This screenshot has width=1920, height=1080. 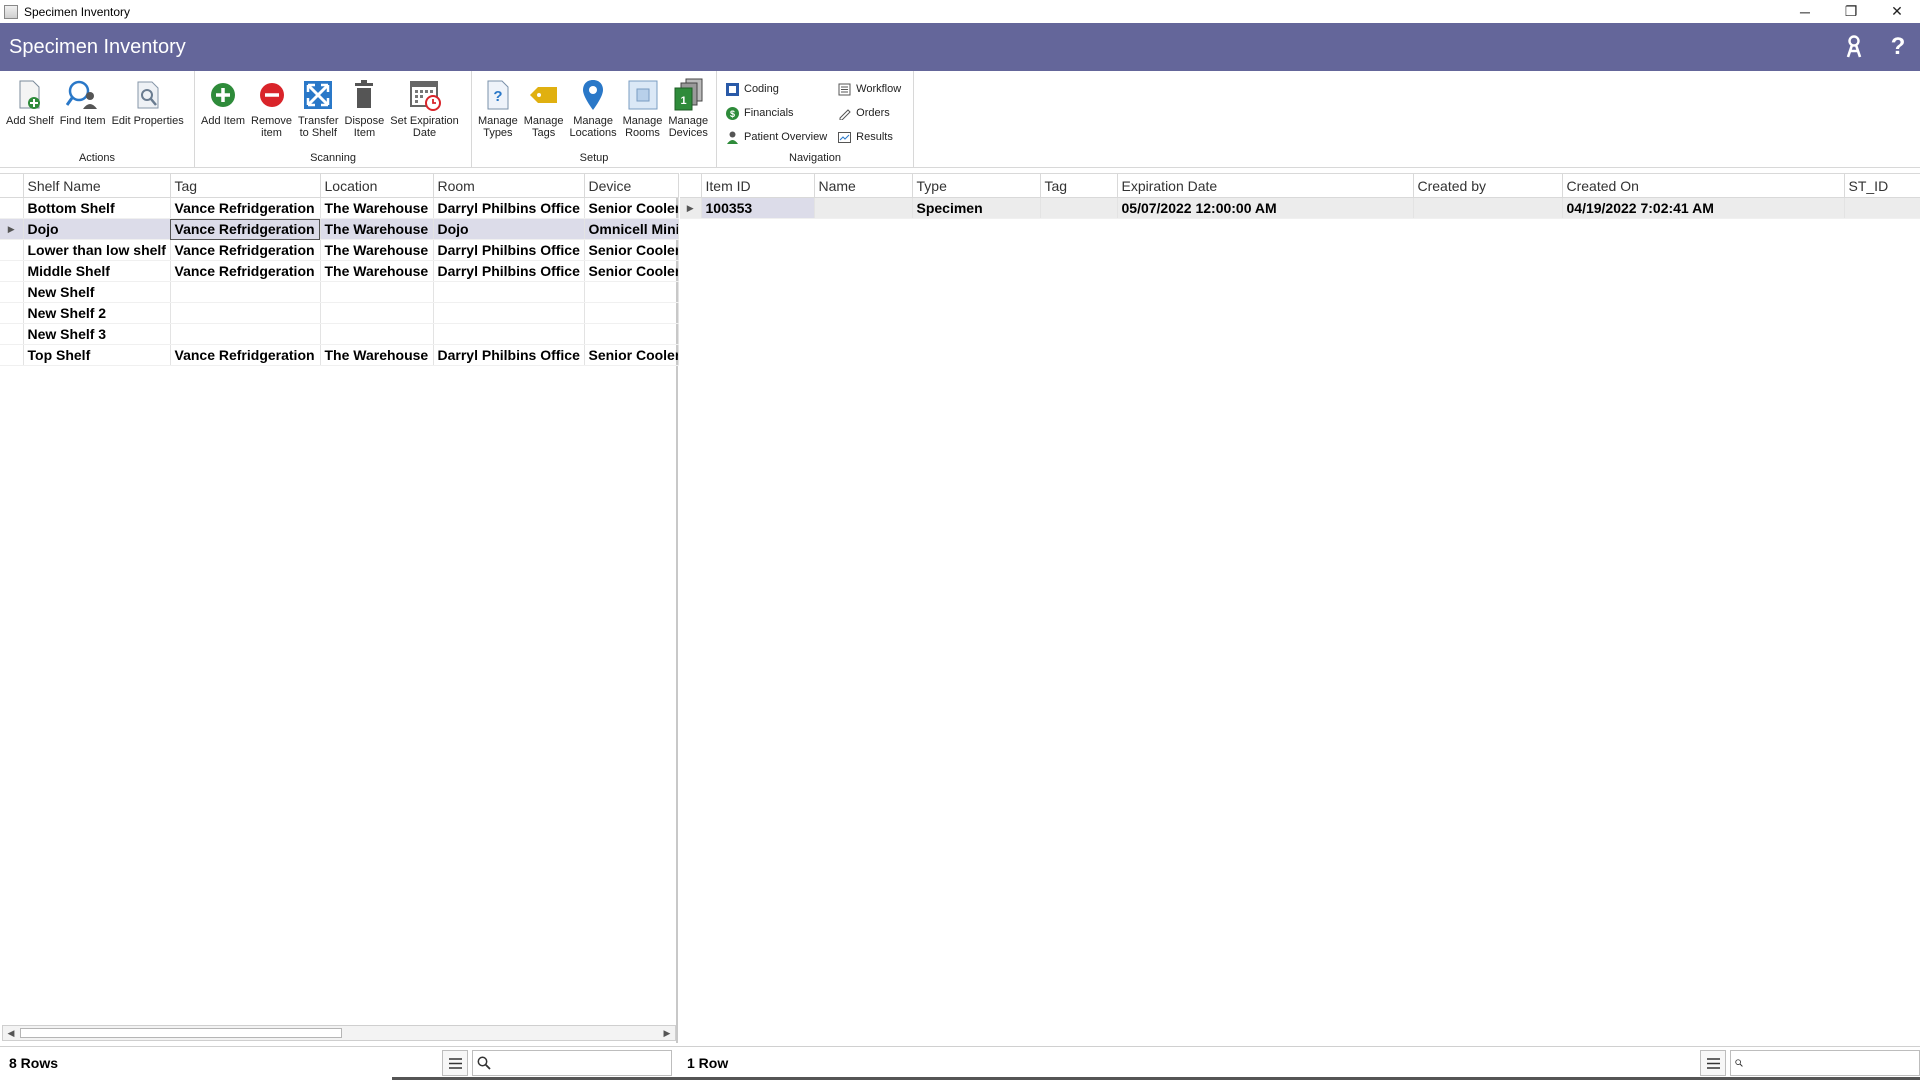 I want to click on close-button: ✕, so click(x=1897, y=11).